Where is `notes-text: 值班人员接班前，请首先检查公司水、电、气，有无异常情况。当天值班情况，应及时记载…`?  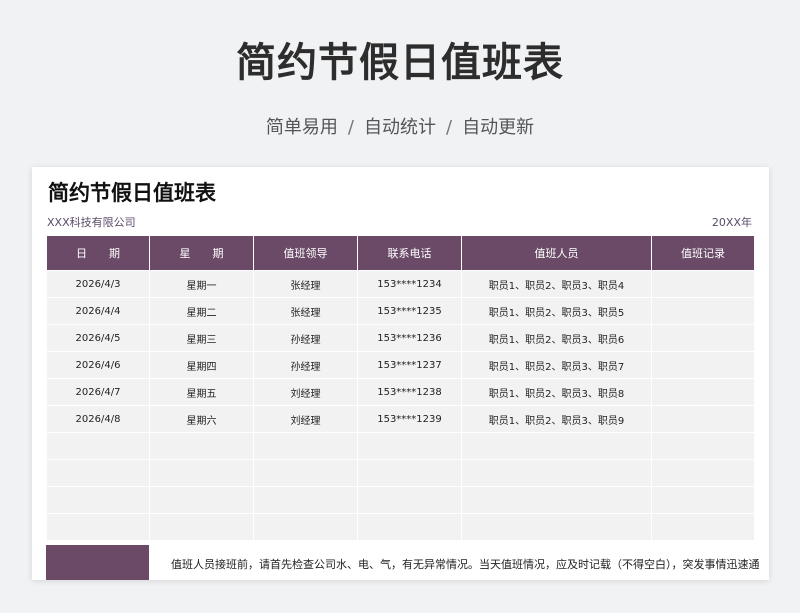 notes-text: 值班人员接班前，请首先检查公司水、电、气，有无异常情况。当天值班情况，应及时记载… is located at coordinates (465, 564).